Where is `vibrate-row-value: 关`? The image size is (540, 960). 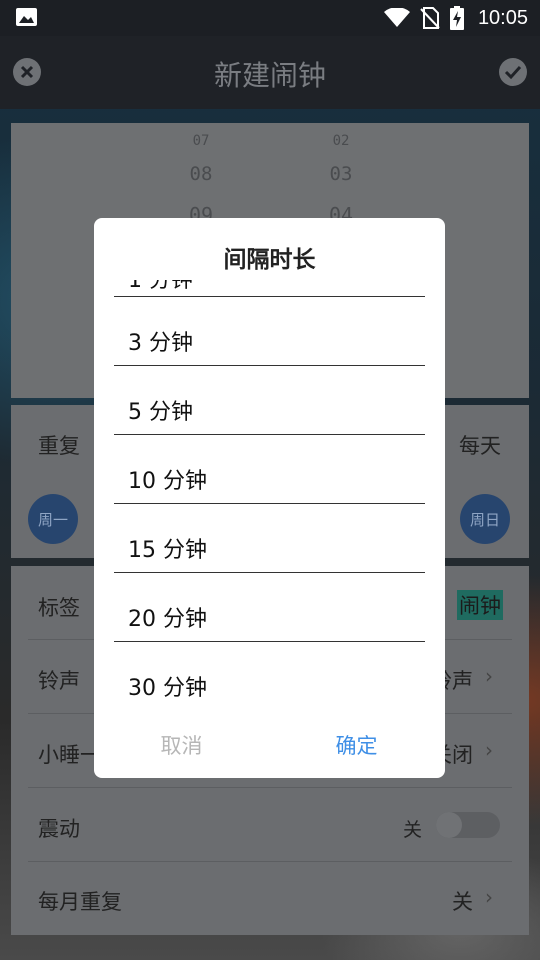 vibrate-row-value: 关 is located at coordinates (413, 830).